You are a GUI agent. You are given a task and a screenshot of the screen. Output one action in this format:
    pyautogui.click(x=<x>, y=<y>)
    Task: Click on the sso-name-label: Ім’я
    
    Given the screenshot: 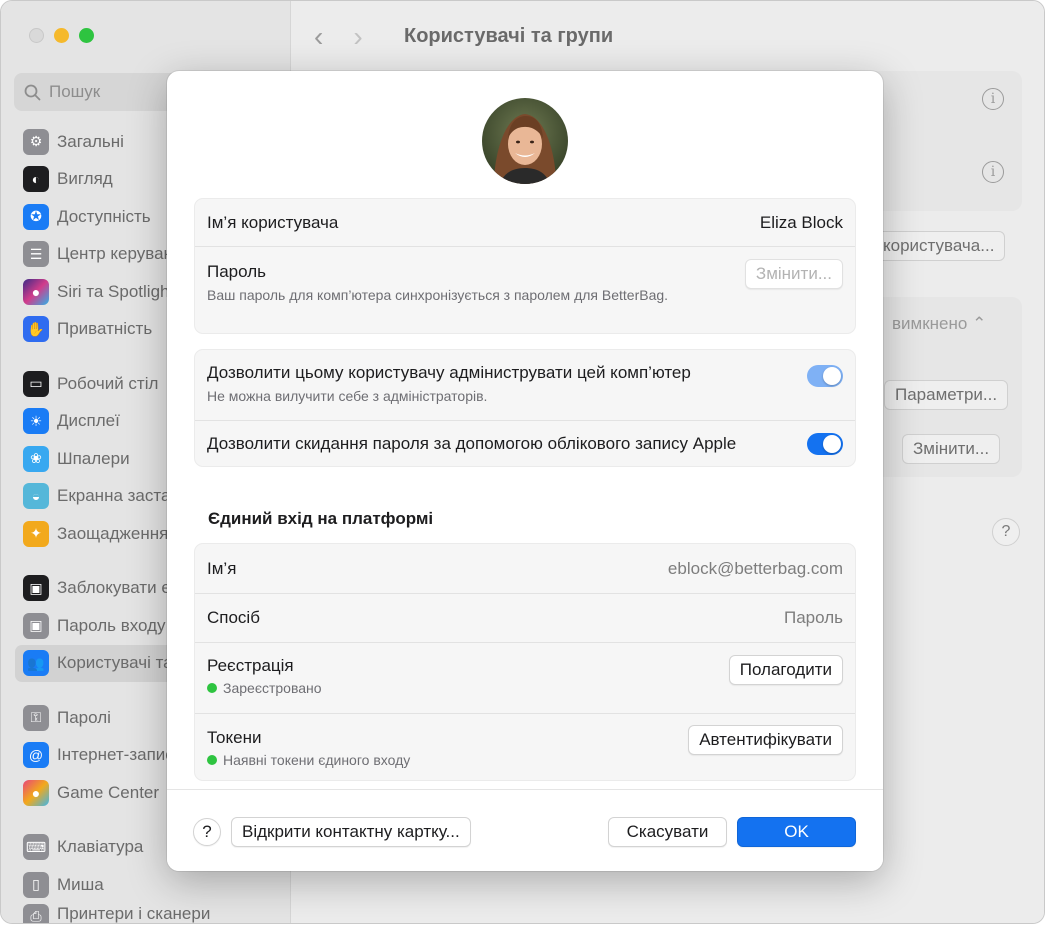 What is the action you would take?
    pyautogui.click(x=222, y=568)
    